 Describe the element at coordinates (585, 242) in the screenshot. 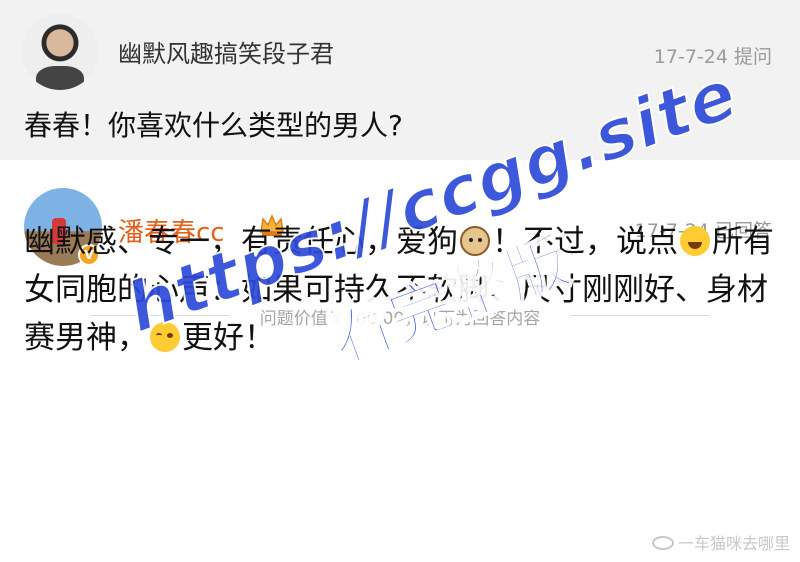

I see `answer-text-part2: ！不过，说点` at that location.